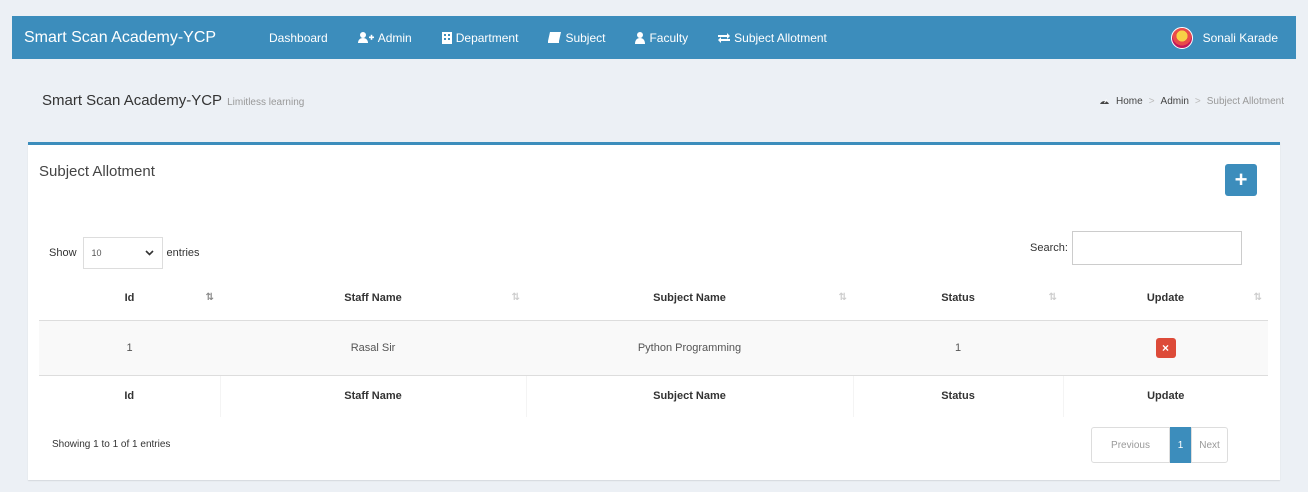 This screenshot has height=492, width=1308. I want to click on nav-faculty-label: Faculty, so click(669, 37).